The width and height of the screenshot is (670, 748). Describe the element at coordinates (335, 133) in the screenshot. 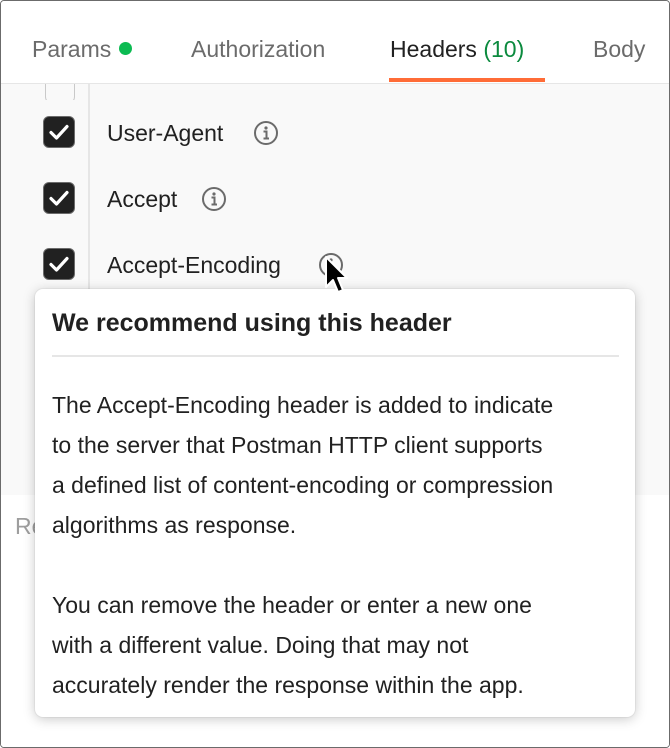

I see `table-row-user-agent: User-Agent` at that location.